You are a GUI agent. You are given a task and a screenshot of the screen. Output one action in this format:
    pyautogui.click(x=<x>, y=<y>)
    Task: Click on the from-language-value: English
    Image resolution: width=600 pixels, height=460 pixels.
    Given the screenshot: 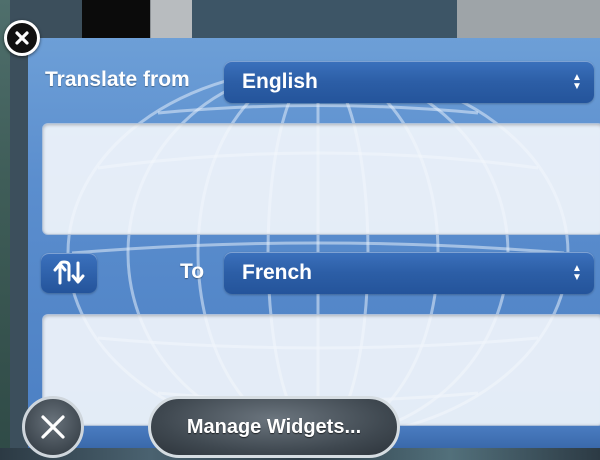 What is the action you would take?
    pyautogui.click(x=280, y=81)
    